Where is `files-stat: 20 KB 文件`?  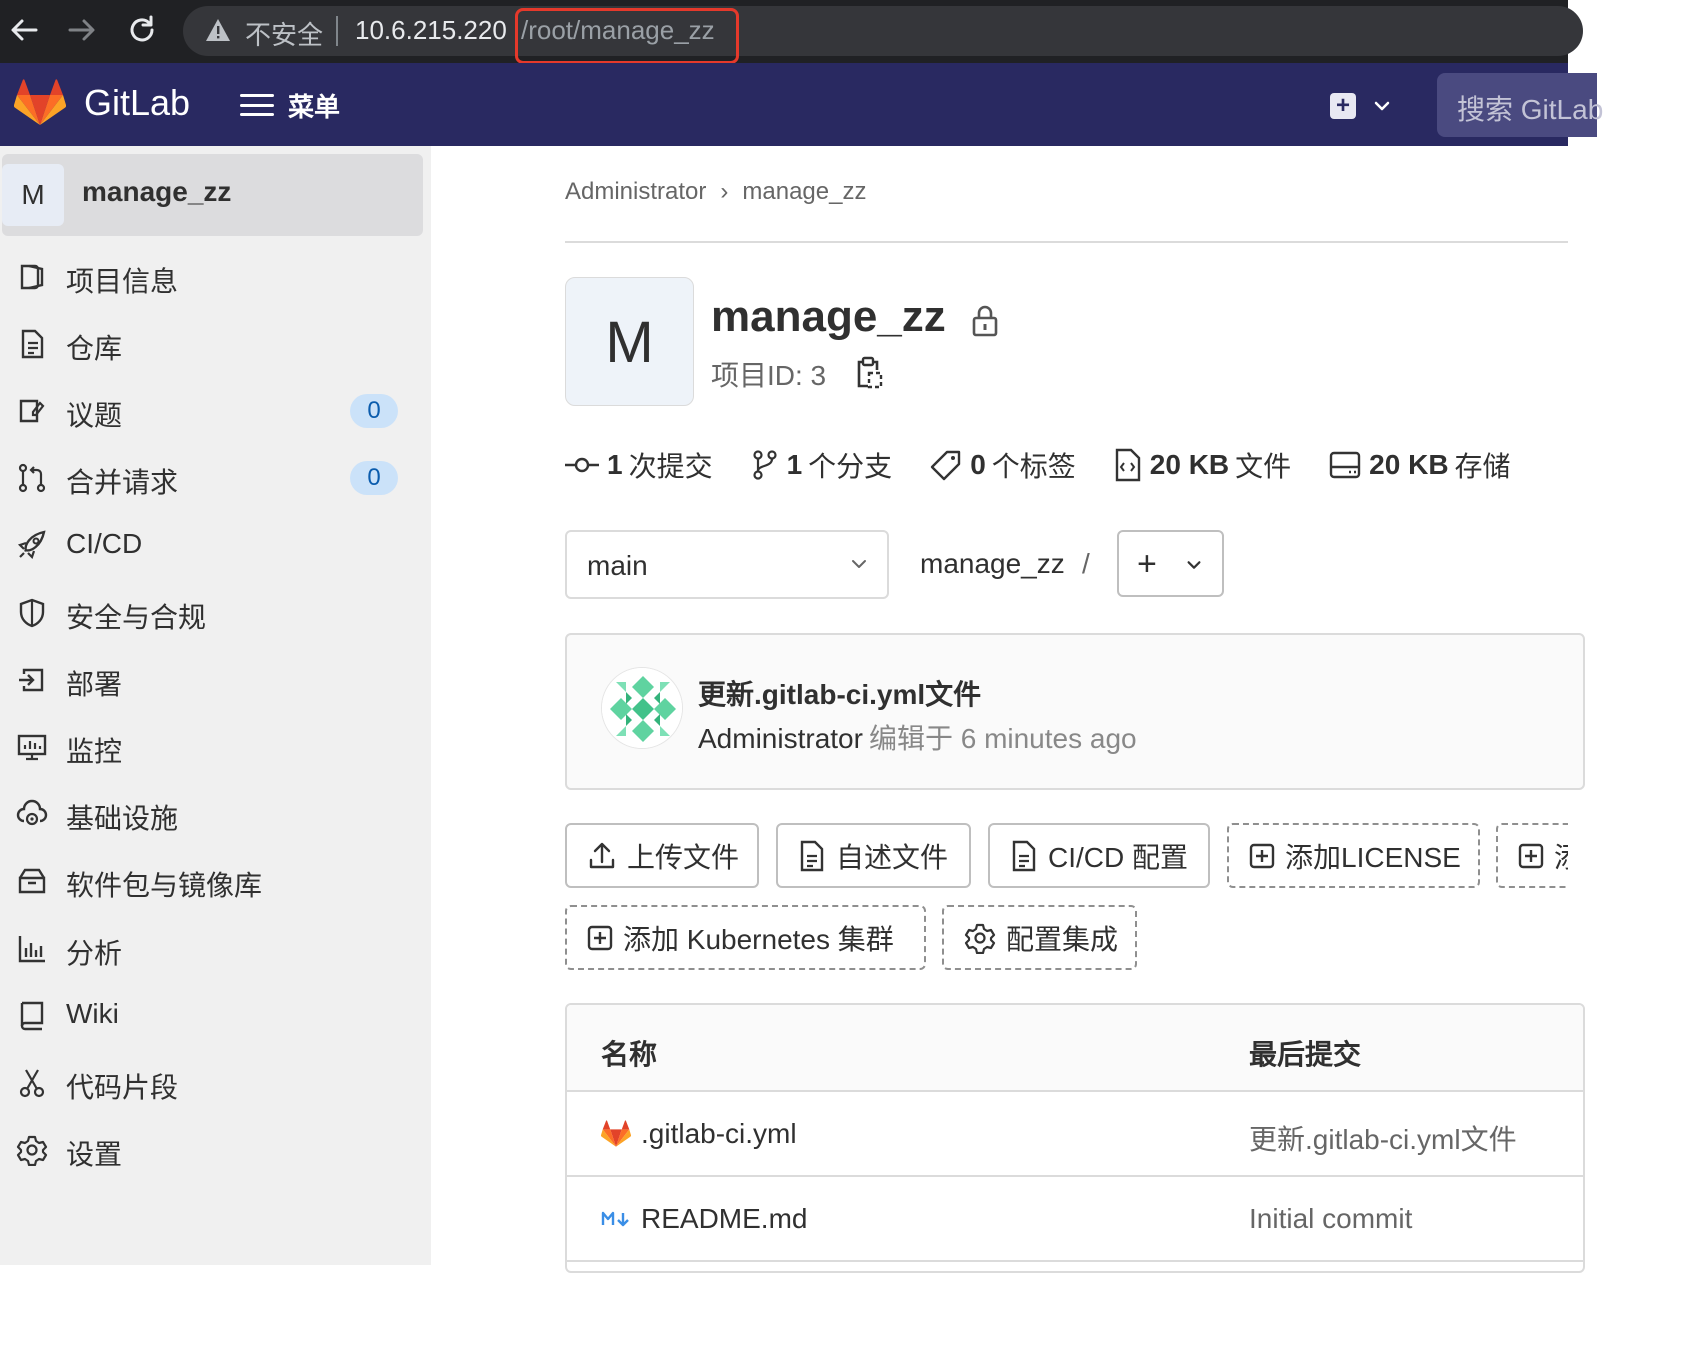
files-stat: 20 KB 文件 is located at coordinates (1202, 465).